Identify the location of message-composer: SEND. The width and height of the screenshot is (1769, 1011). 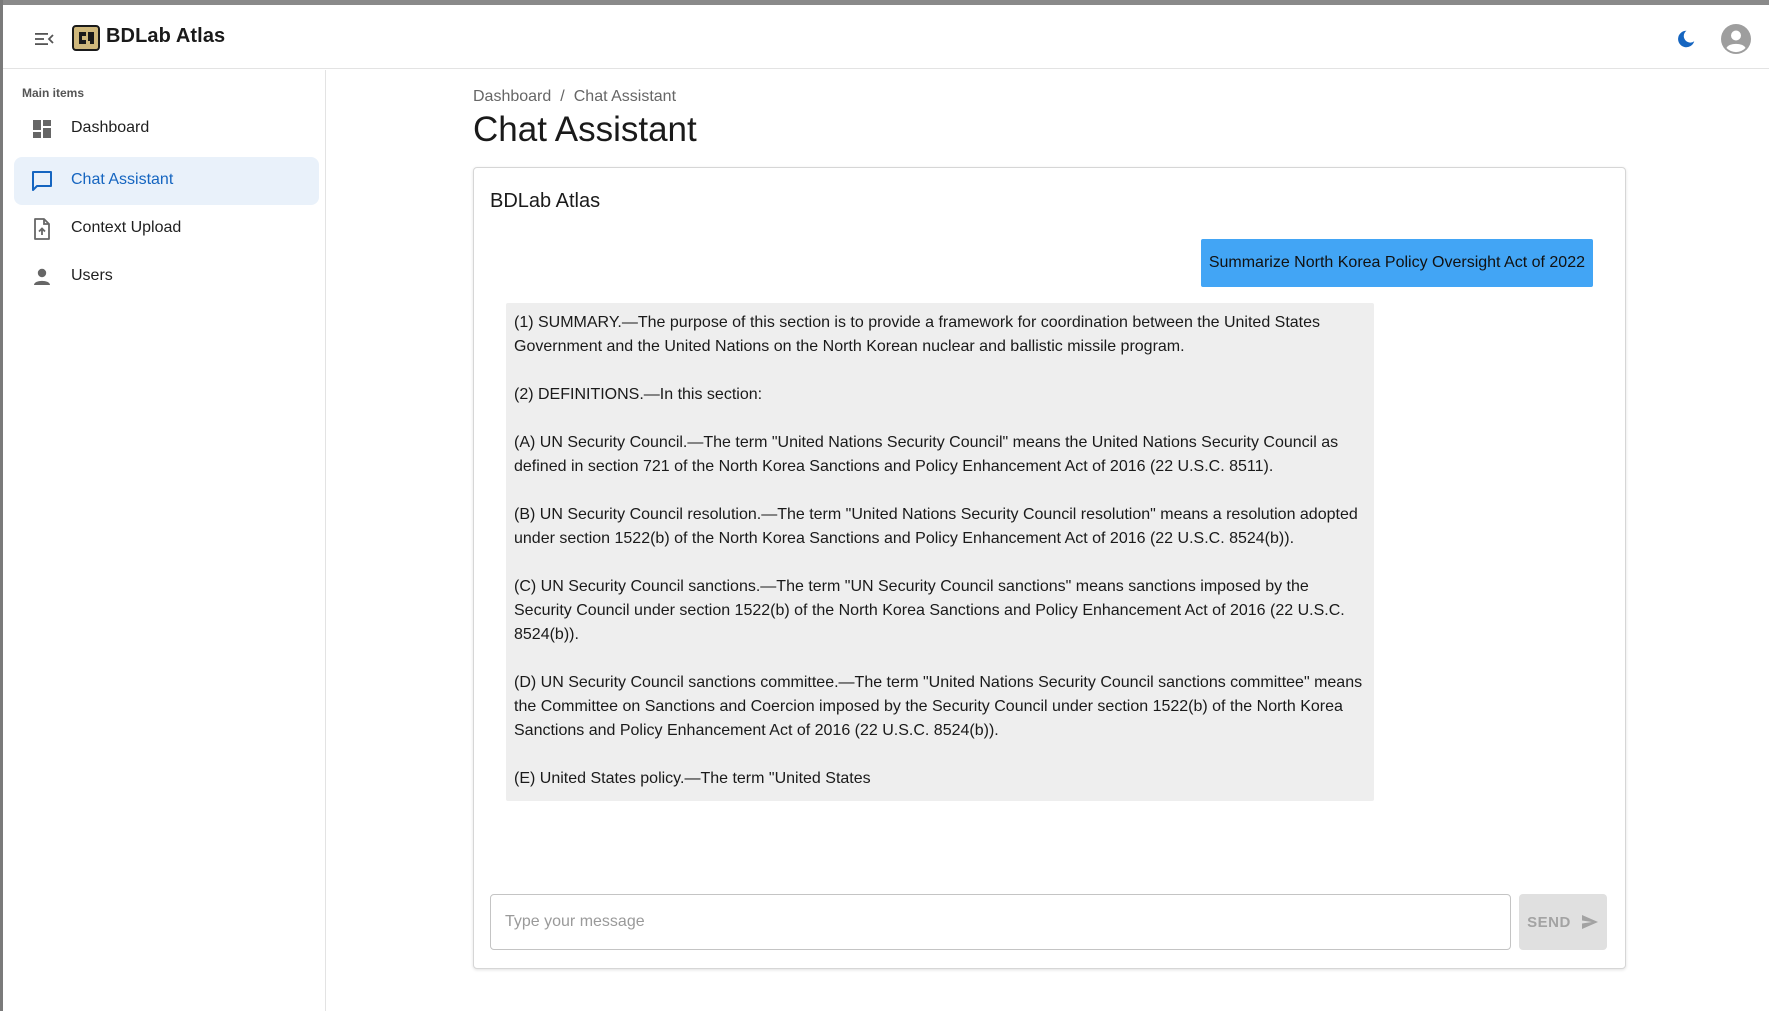
(1050, 922).